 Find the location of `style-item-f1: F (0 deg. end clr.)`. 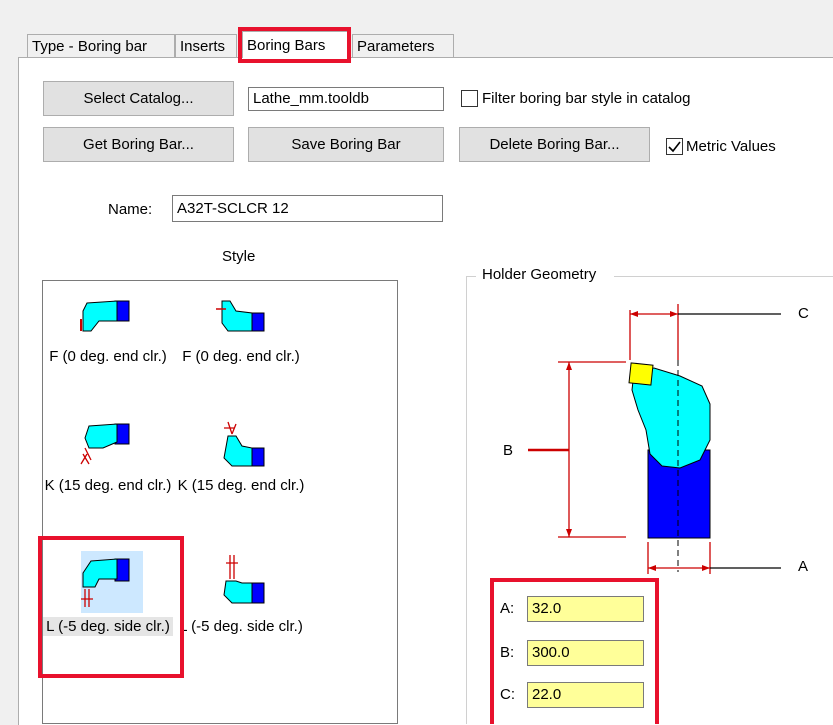

style-item-f1: F (0 deg. end clr.) is located at coordinates (108, 330).